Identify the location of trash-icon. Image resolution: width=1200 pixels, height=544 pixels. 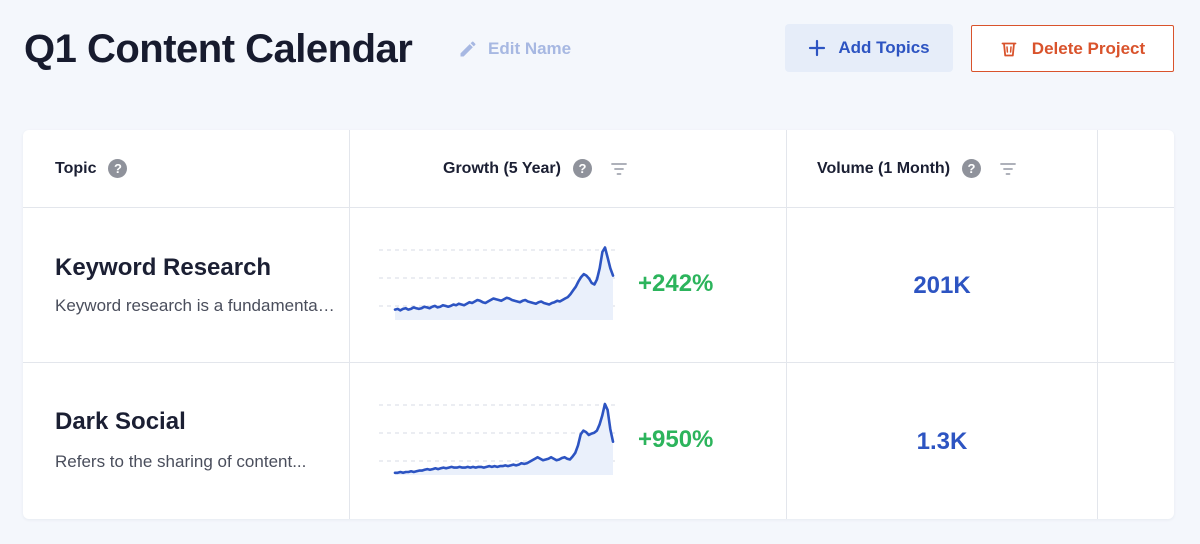
(1009, 49).